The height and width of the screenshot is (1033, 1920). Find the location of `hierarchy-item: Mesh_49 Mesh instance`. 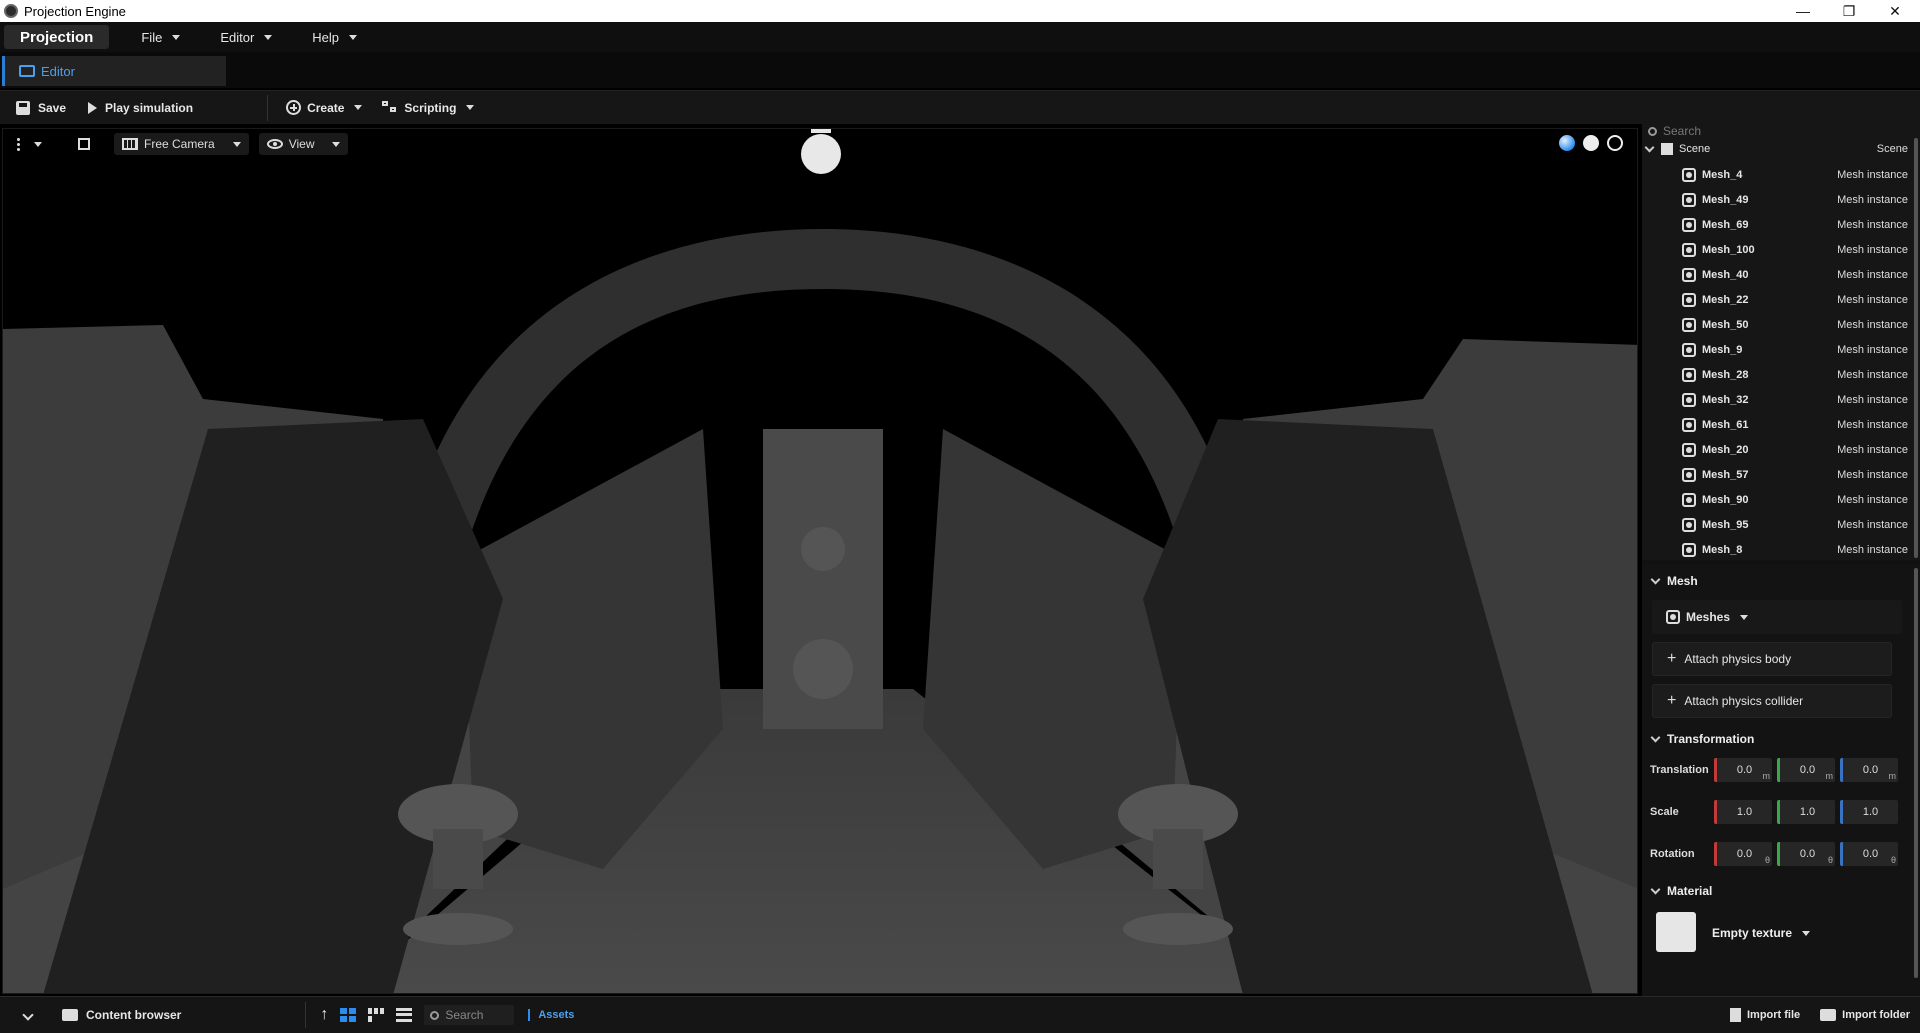

hierarchy-item: Mesh_49 Mesh instance is located at coordinates (1777, 199).